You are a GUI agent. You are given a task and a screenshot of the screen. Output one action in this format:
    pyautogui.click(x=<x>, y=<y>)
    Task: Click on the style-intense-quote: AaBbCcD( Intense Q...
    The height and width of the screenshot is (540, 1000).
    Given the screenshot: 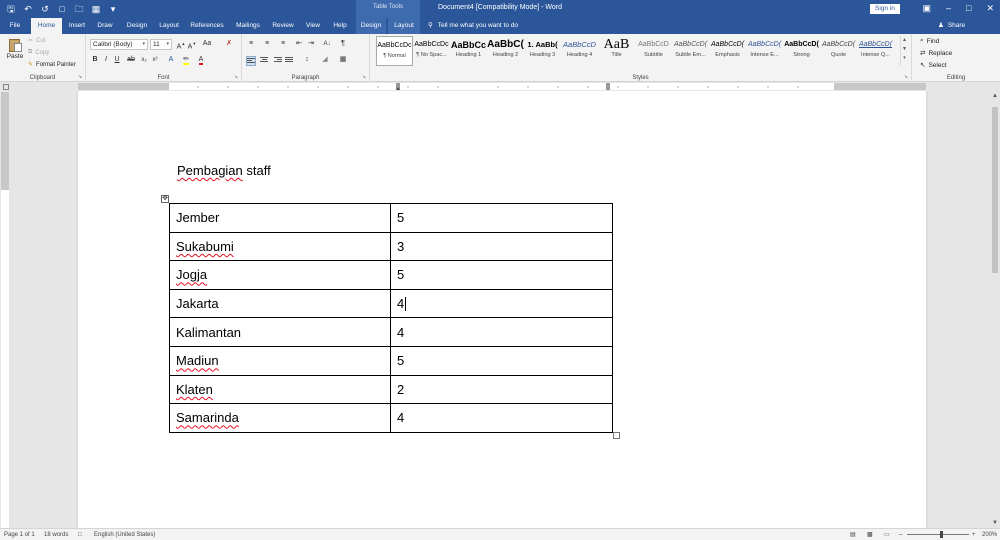 What is the action you would take?
    pyautogui.click(x=875, y=51)
    